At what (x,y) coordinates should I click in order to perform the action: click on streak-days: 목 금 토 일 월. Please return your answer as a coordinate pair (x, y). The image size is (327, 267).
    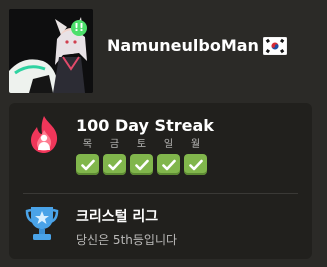
    Looking at the image, I should click on (141, 157).